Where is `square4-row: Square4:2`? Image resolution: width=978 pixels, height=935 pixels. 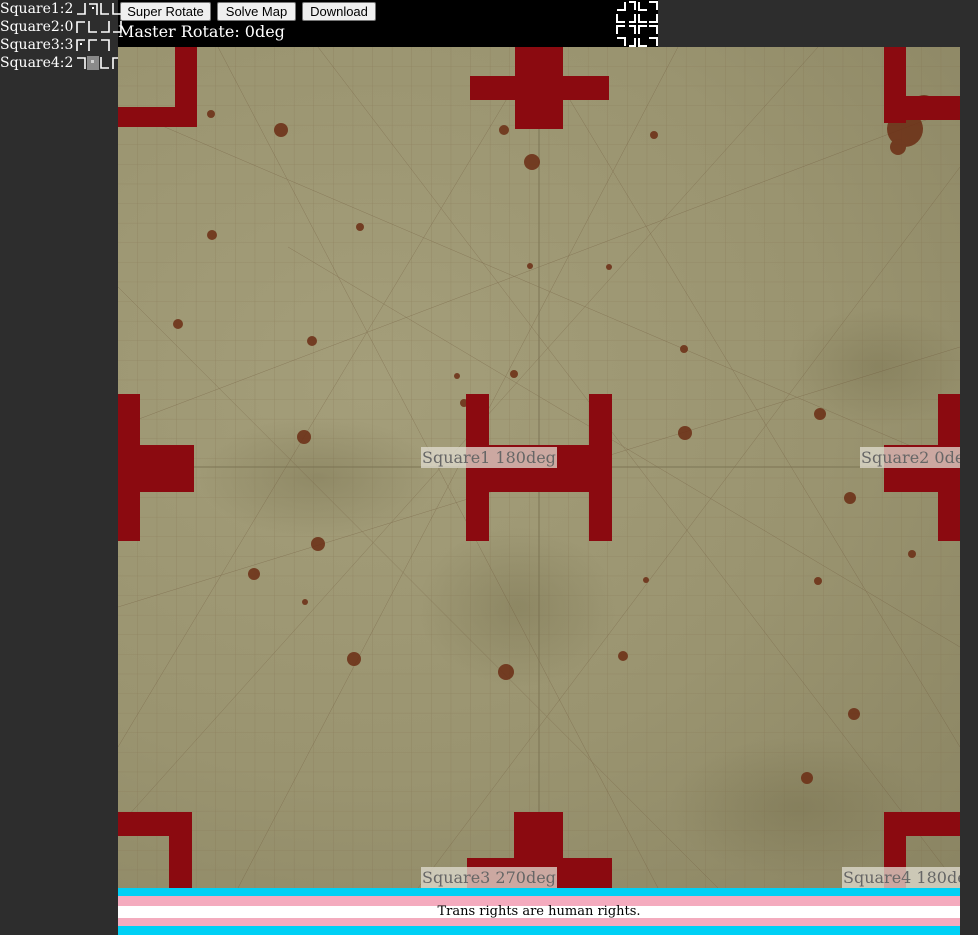
square4-row: Square4:2 is located at coordinates (61, 63).